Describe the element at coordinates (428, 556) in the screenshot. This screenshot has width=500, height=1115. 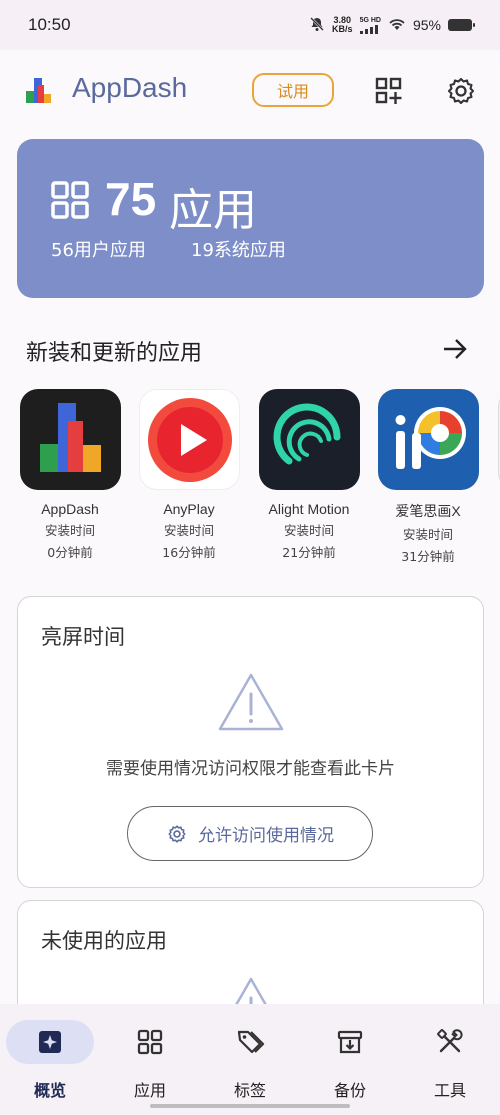
I see `app-time: 31分钟前` at that location.